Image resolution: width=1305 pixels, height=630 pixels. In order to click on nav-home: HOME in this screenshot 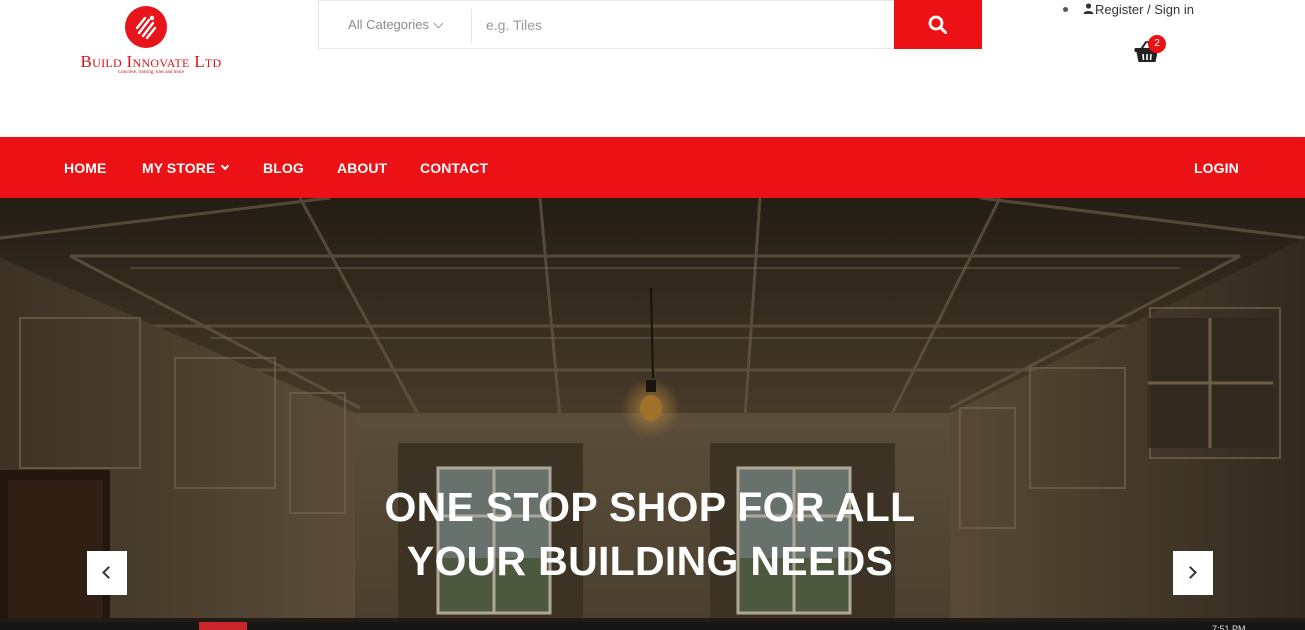, I will do `click(85, 167)`.